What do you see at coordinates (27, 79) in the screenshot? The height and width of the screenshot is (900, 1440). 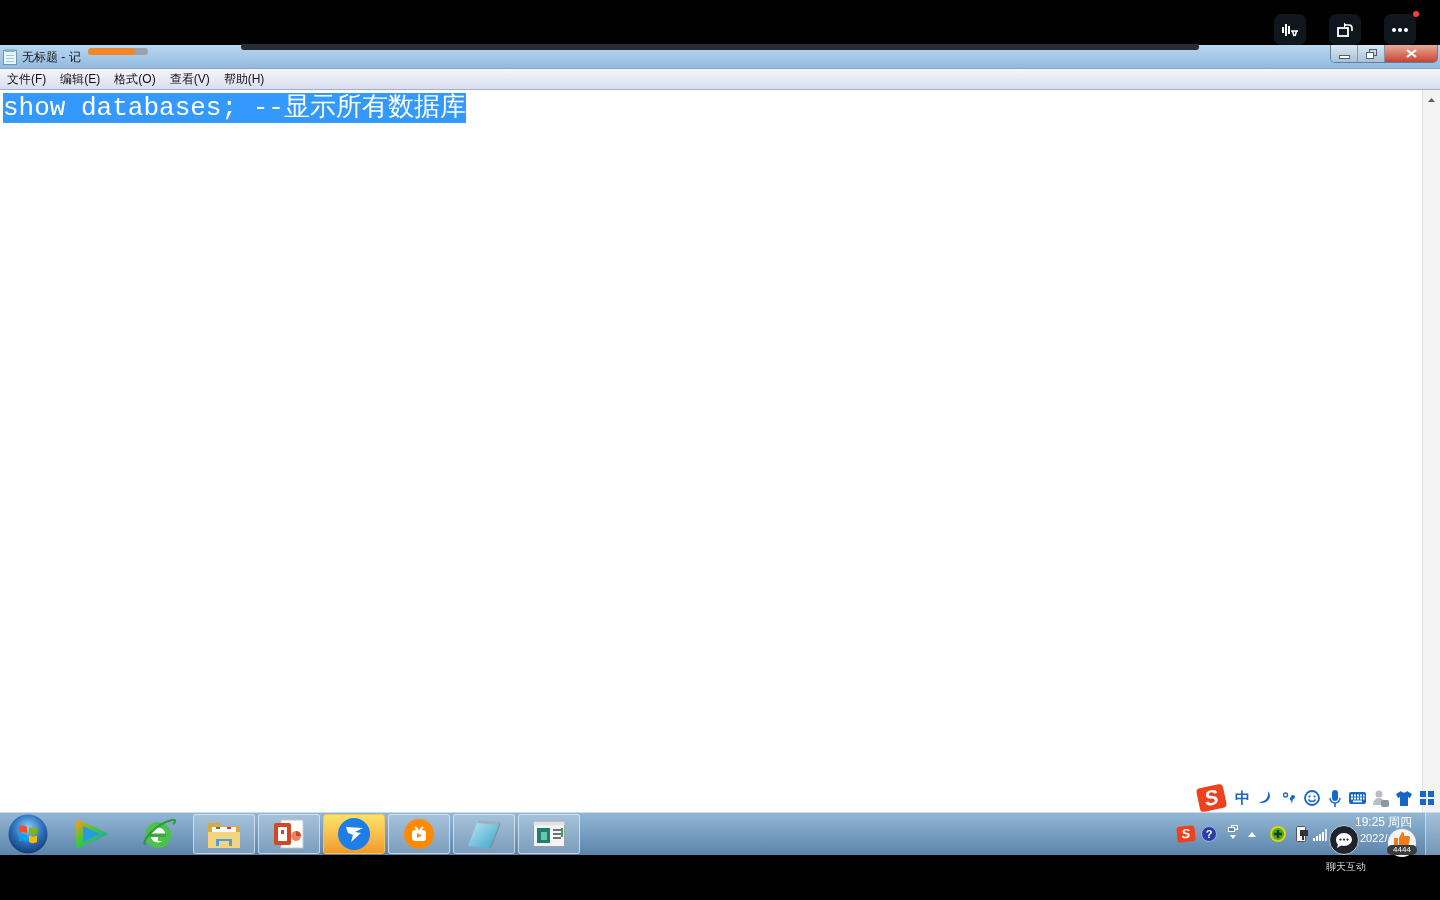 I see `menu-item: 文件(F)` at bounding box center [27, 79].